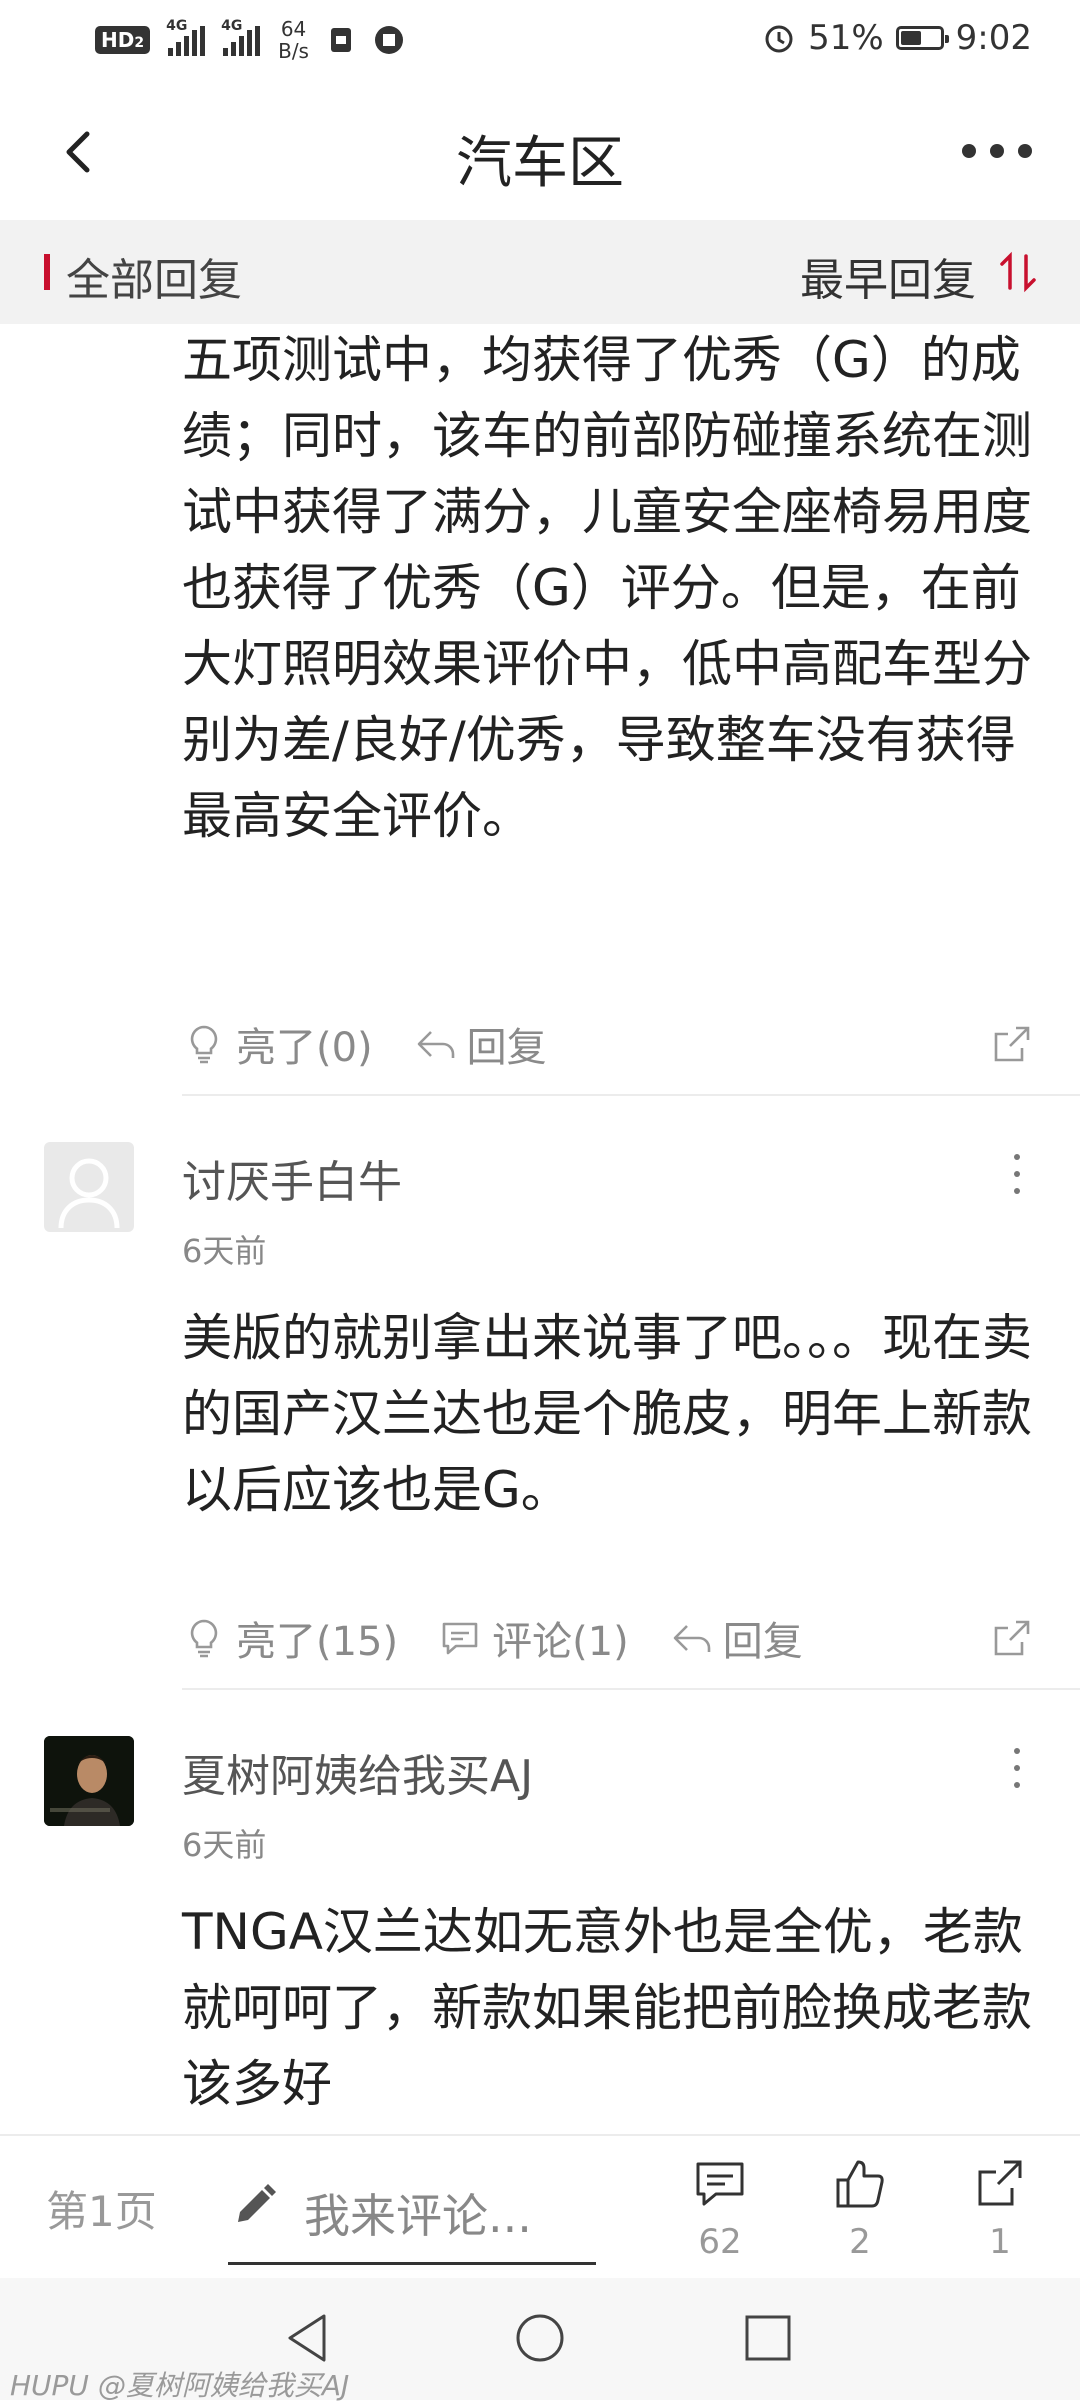 This screenshot has width=1080, height=2404. Describe the element at coordinates (292, 1178) in the screenshot. I see `username: 讨厌手白牛` at that location.